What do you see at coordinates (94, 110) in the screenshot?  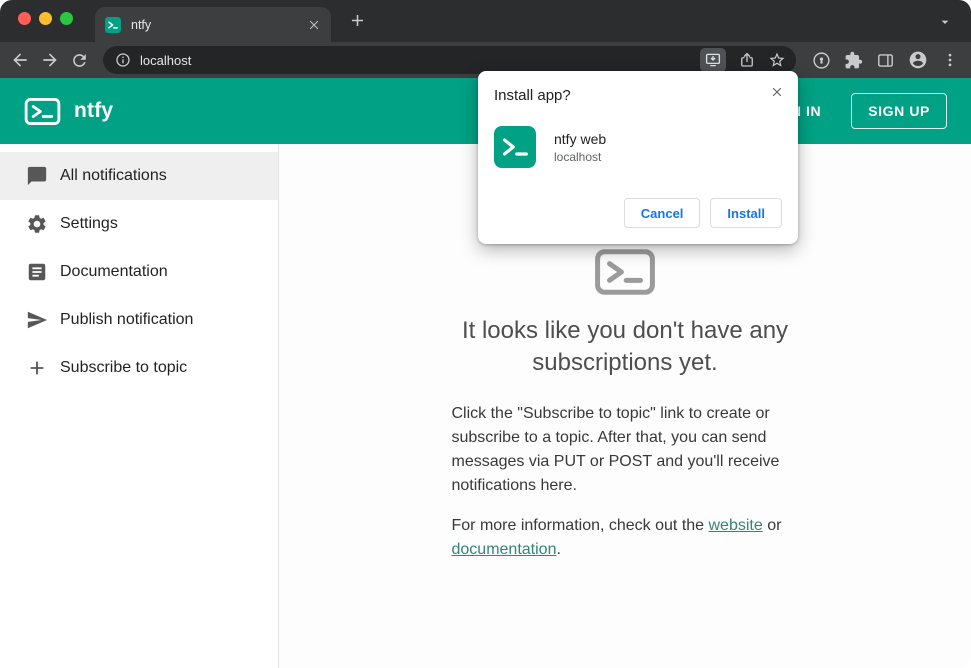 I see `brand-title: ntfy` at bounding box center [94, 110].